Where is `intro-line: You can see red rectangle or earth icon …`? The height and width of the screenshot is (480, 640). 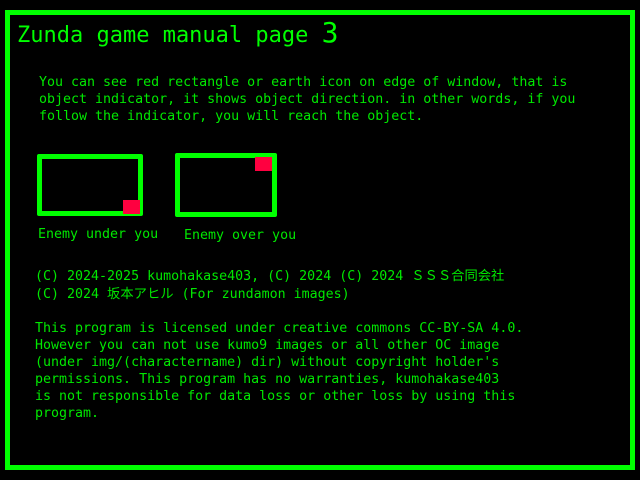 intro-line: You can see red rectangle or earth icon … is located at coordinates (303, 82).